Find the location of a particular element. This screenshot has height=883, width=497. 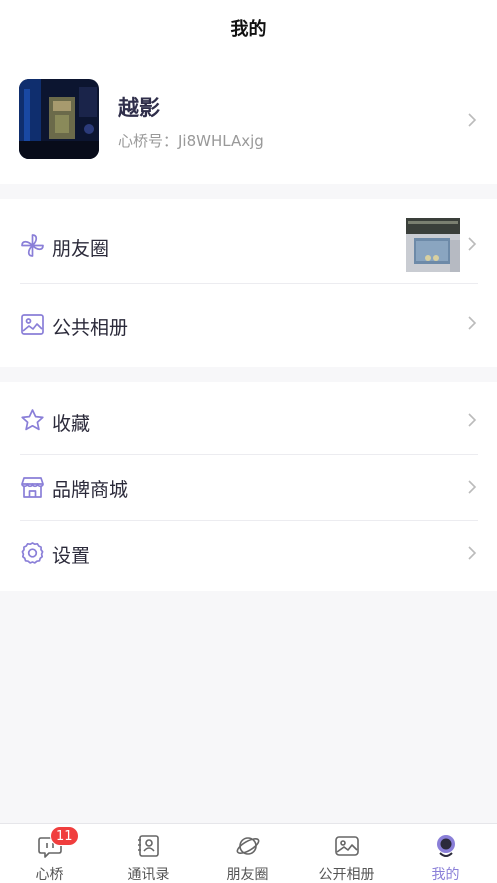

planet-icon is located at coordinates (248, 846).